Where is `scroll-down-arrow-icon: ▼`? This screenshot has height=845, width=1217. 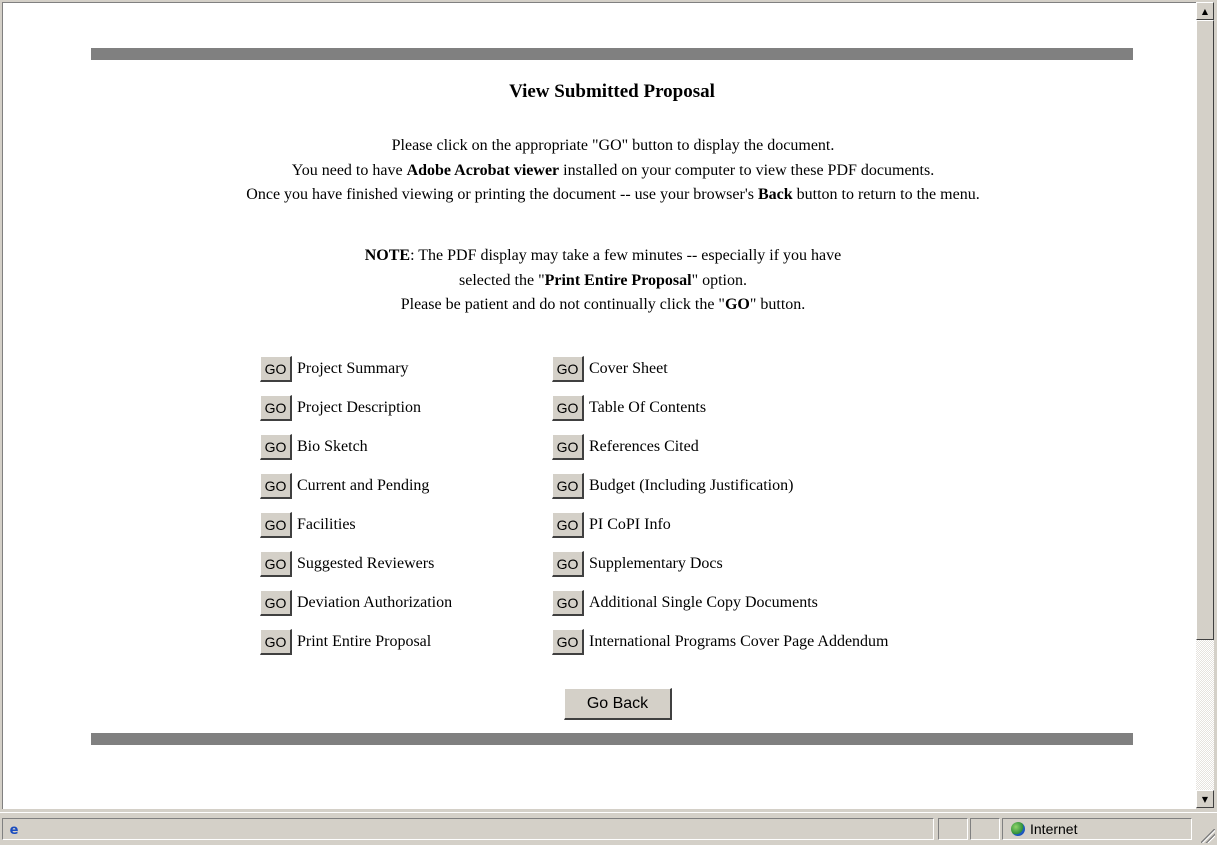 scroll-down-arrow-icon: ▼ is located at coordinates (1205, 799).